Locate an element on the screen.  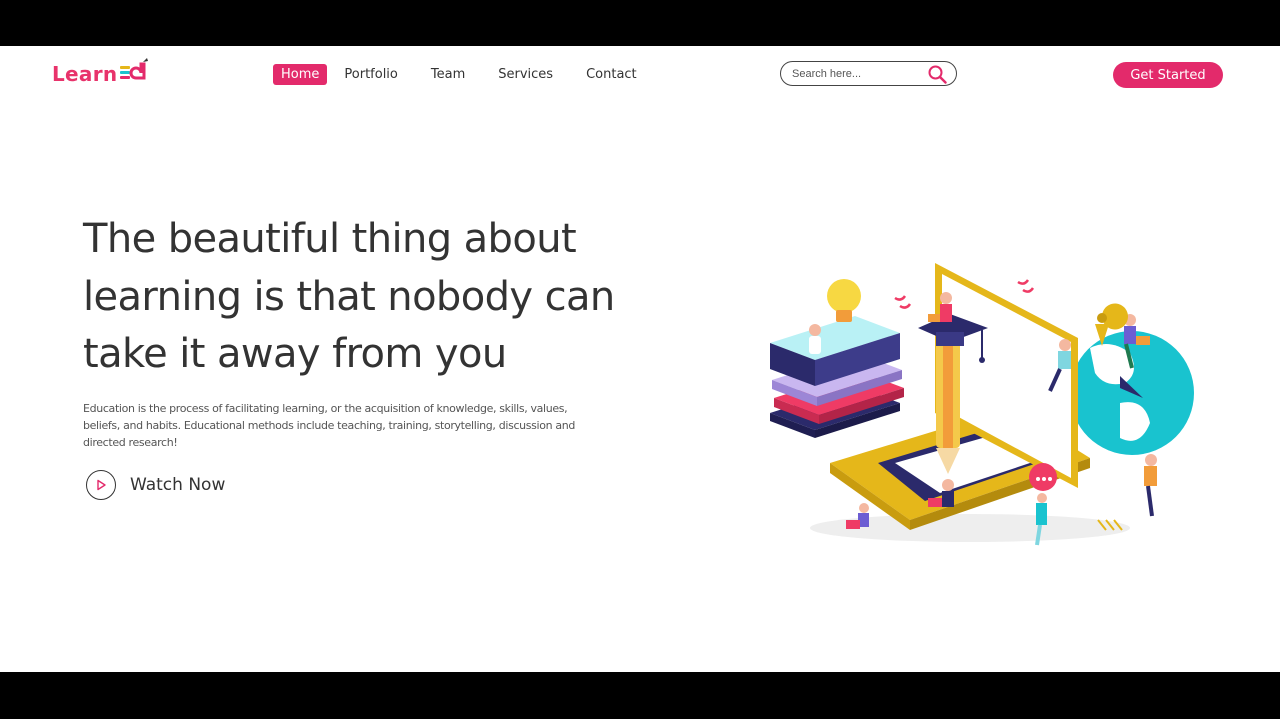
watch-now-button: Watch Now is located at coordinates (155, 485).